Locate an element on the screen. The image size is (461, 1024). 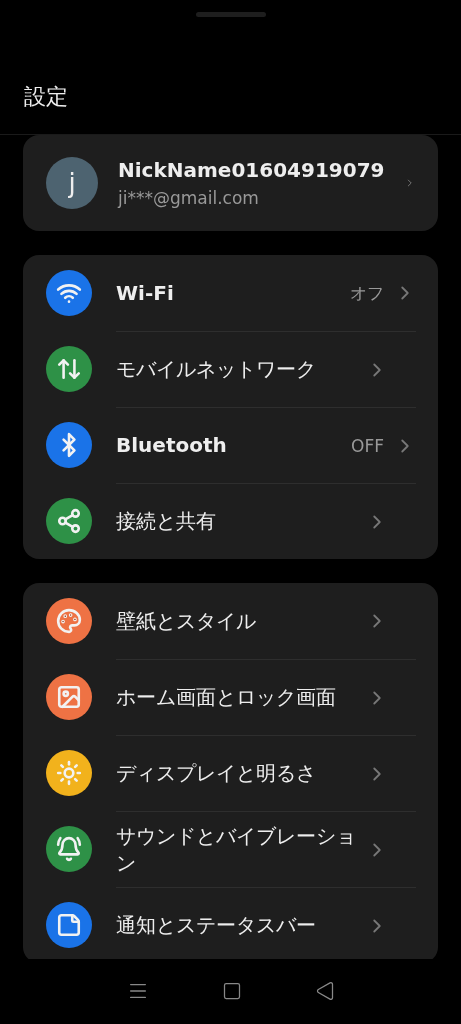
item-value: OFF is located at coordinates (367, 445).